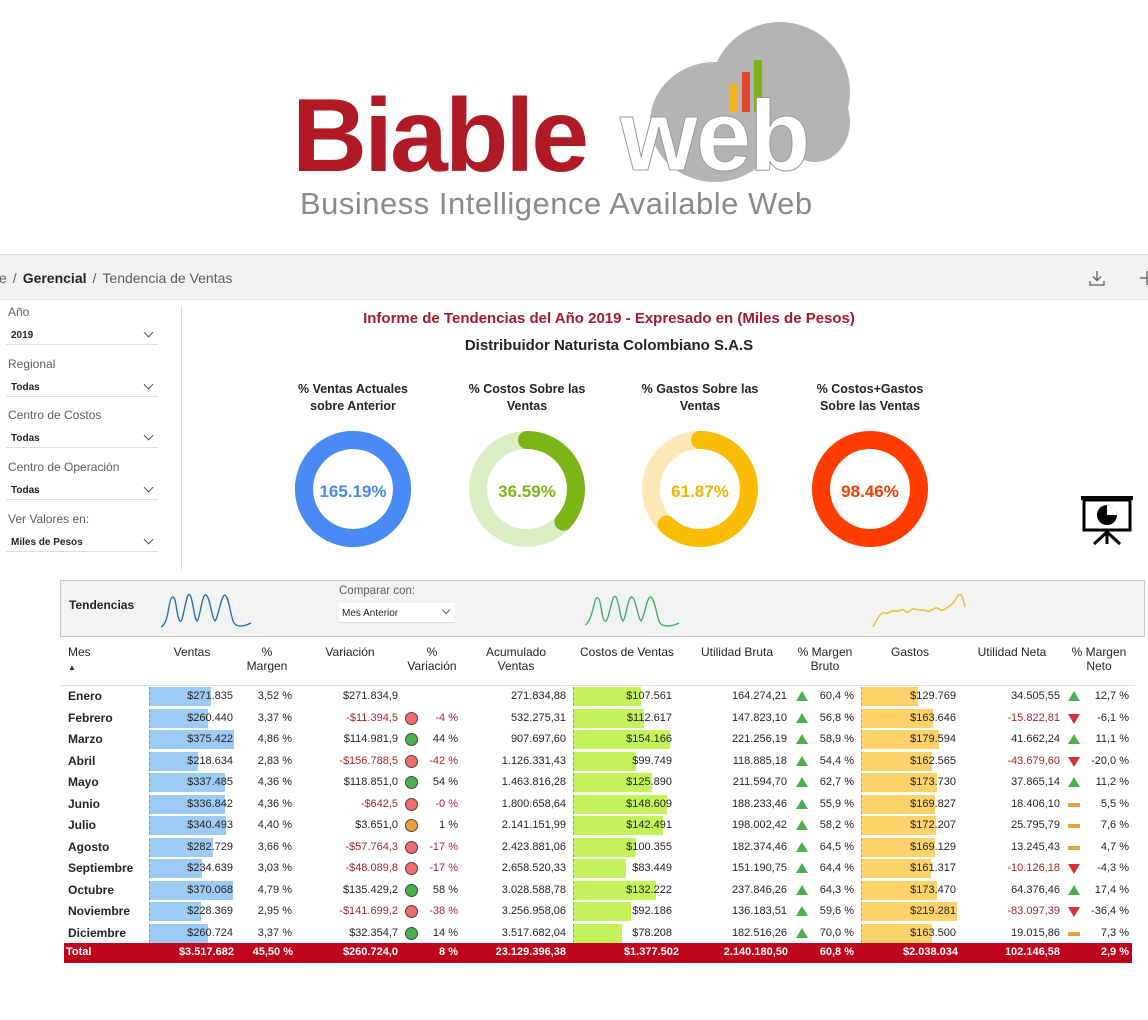 The image size is (1148, 1020). What do you see at coordinates (3, 278) in the screenshot?
I see `breadcrumb-item-home: e` at bounding box center [3, 278].